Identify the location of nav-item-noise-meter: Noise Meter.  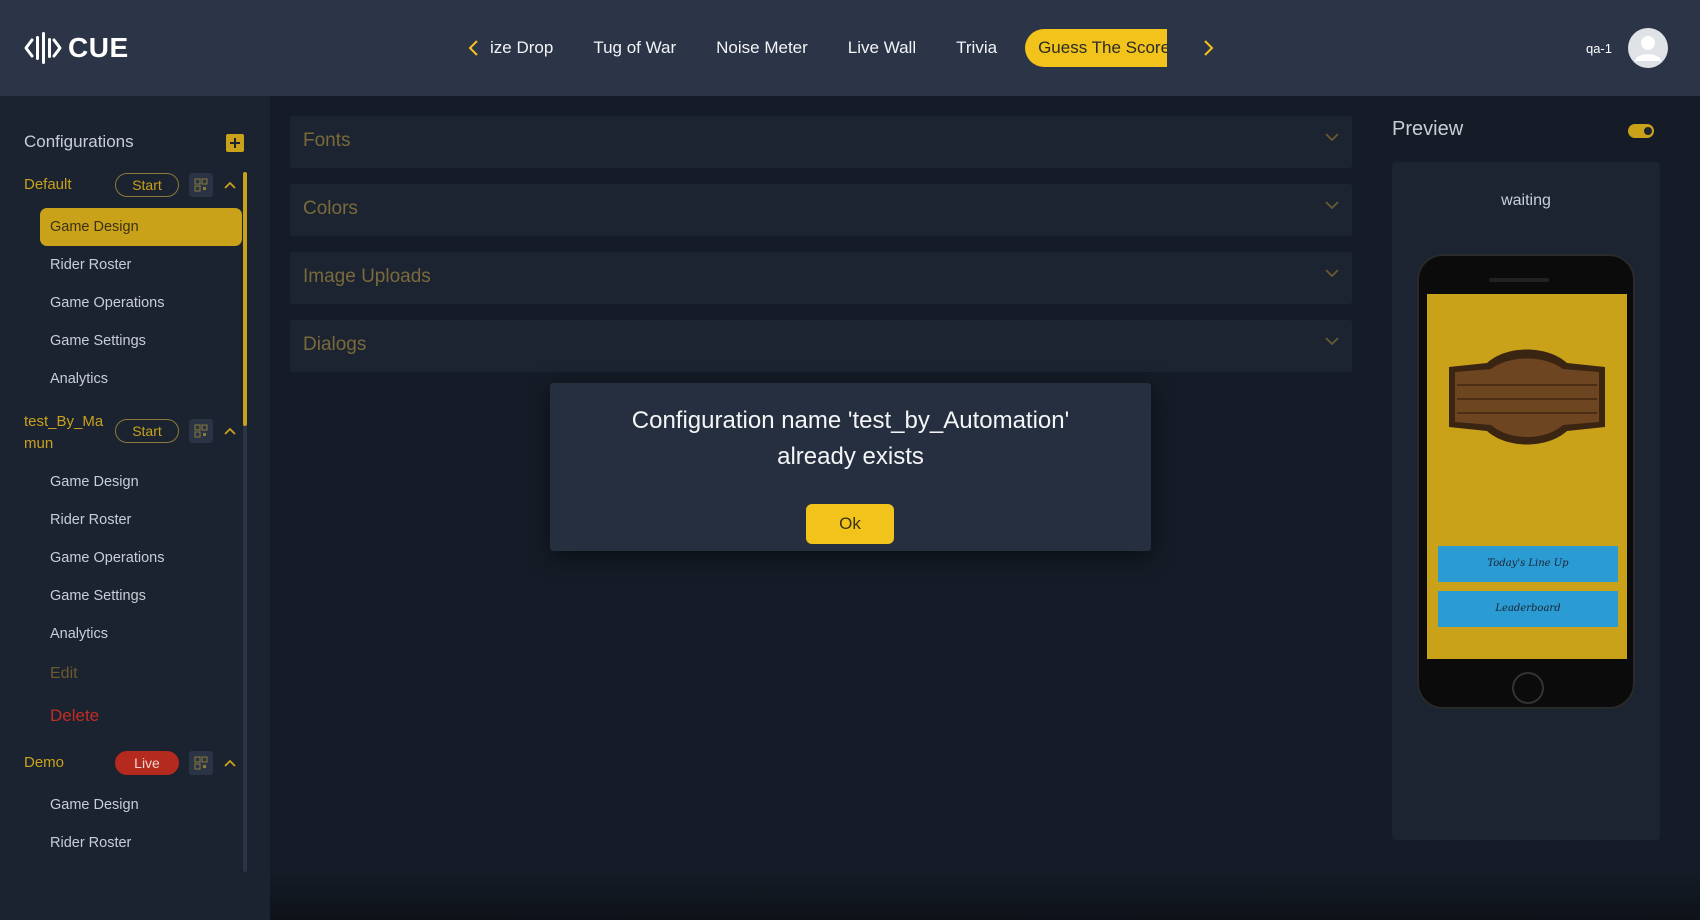
(762, 48).